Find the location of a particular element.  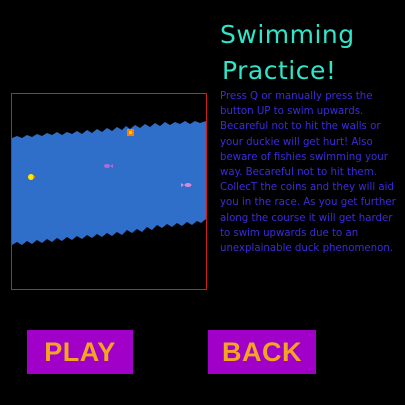

back-button: BACK is located at coordinates (262, 352).